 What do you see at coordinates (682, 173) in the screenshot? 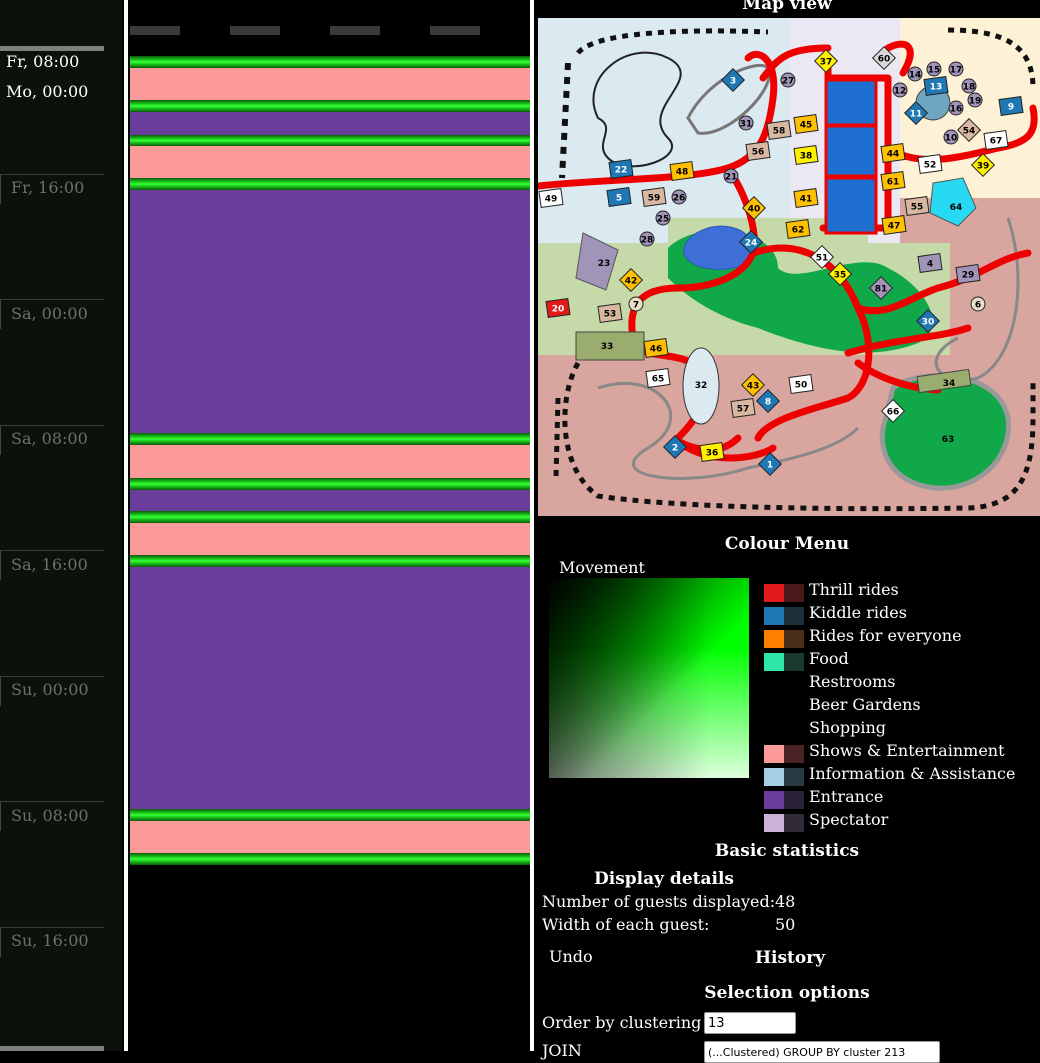
I see `map-label: 48` at bounding box center [682, 173].